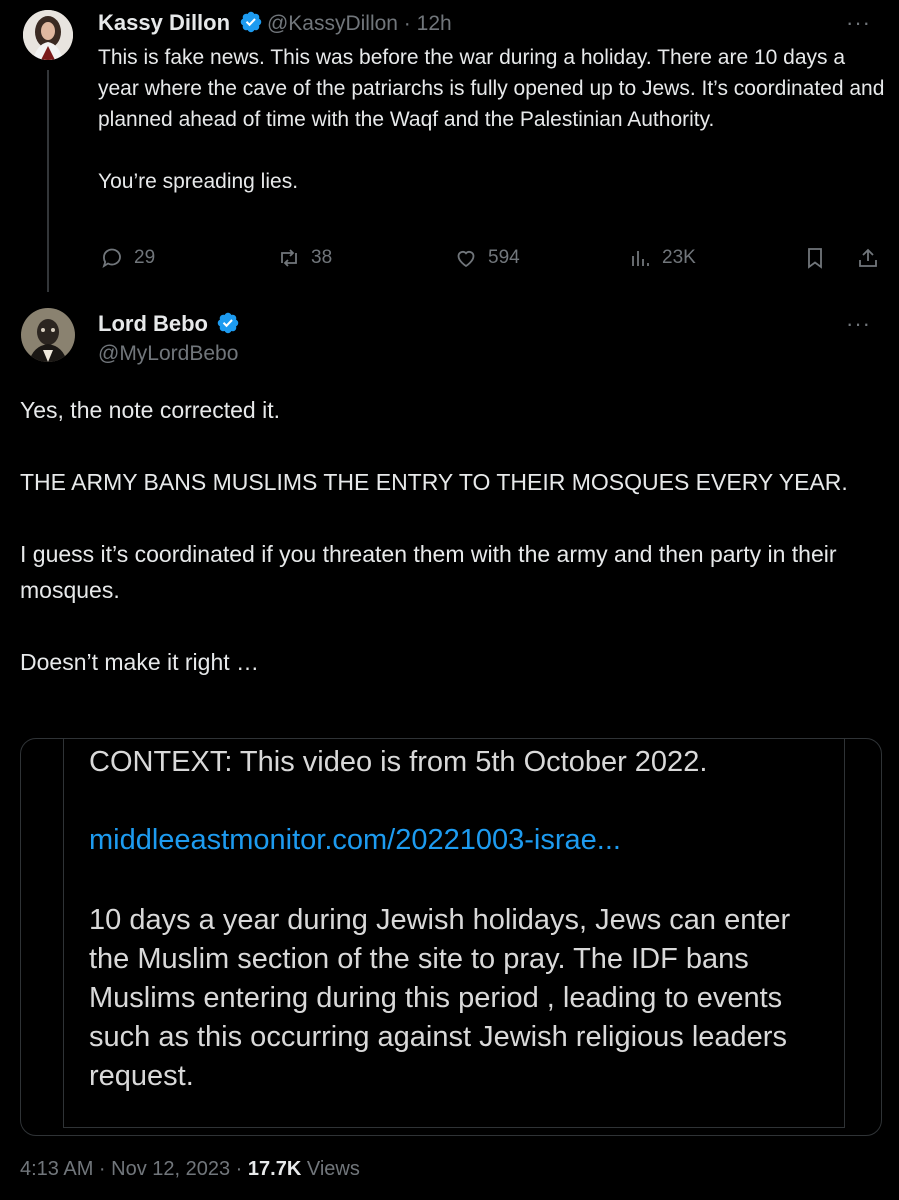 The width and height of the screenshot is (899, 1200). I want to click on bookmark-button, so click(815, 258).